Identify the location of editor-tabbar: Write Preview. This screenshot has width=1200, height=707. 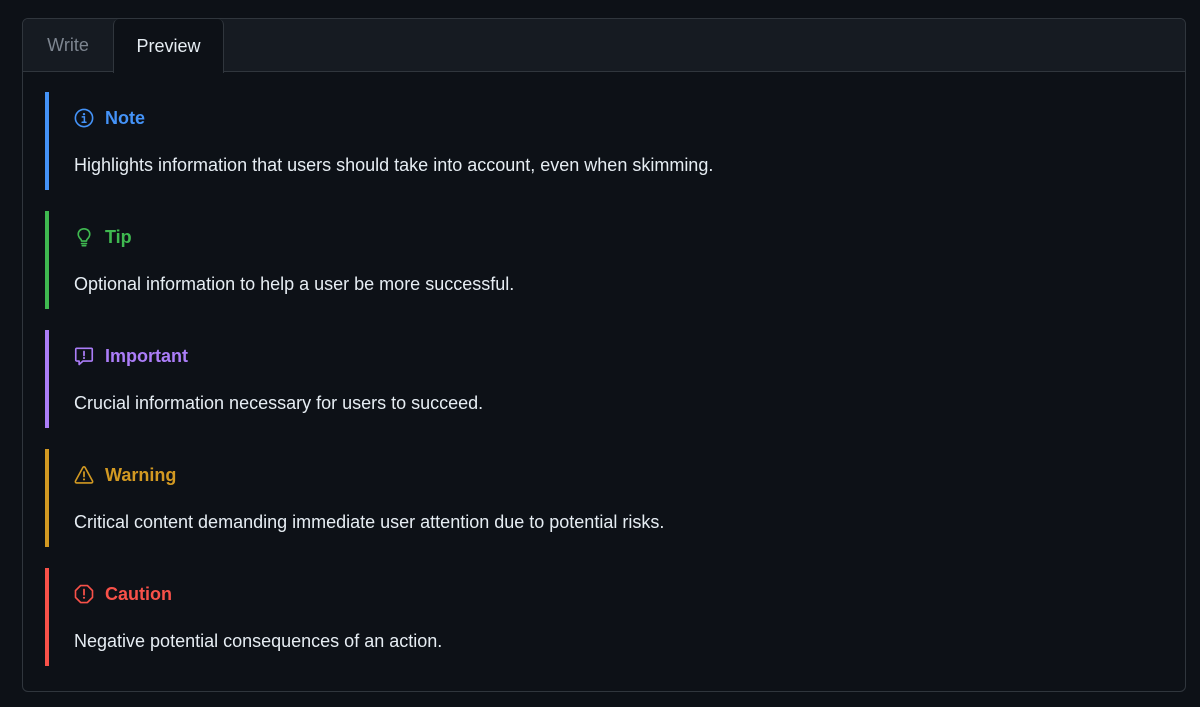
(604, 46).